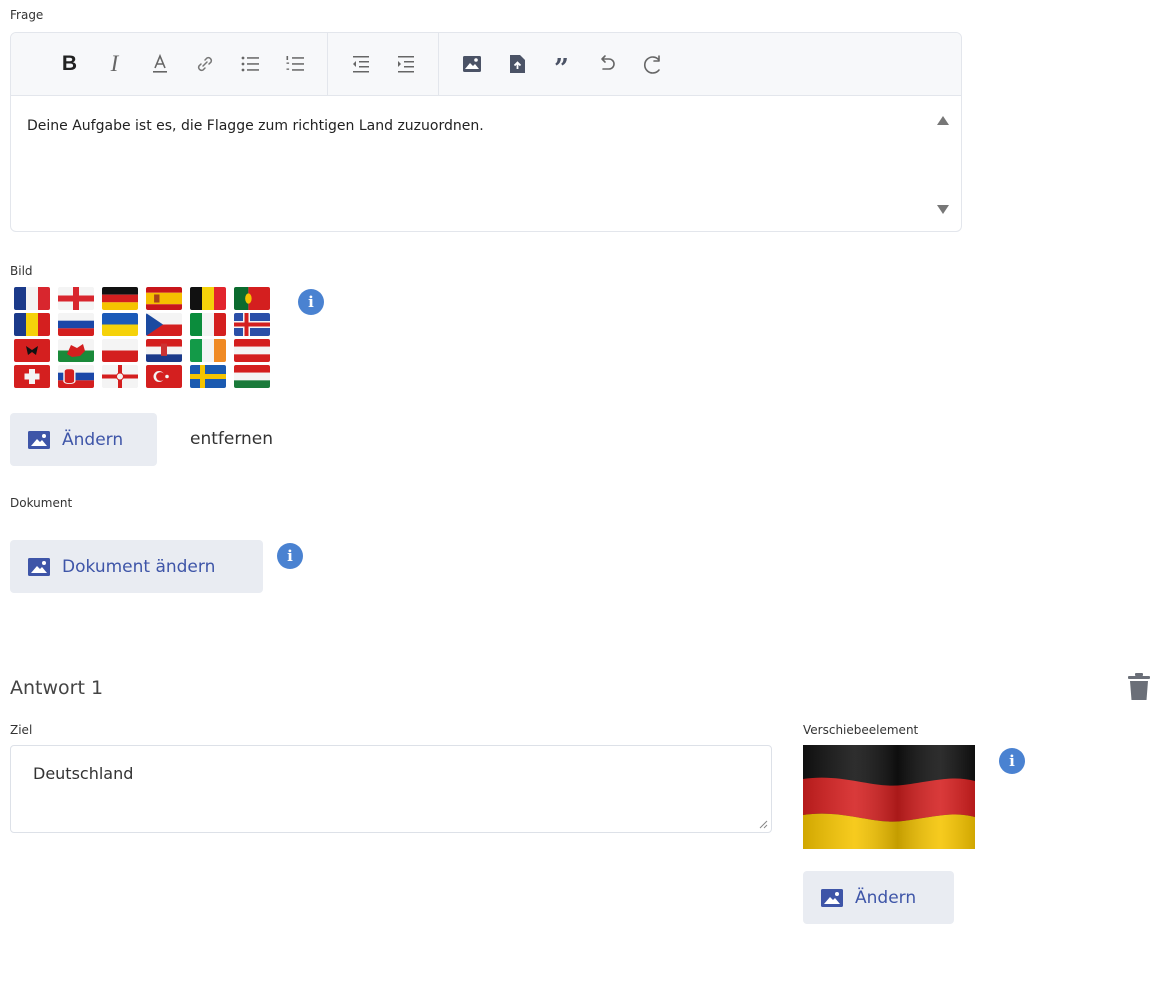  What do you see at coordinates (391, 789) in the screenshot?
I see `target-textarea: Deutschland` at bounding box center [391, 789].